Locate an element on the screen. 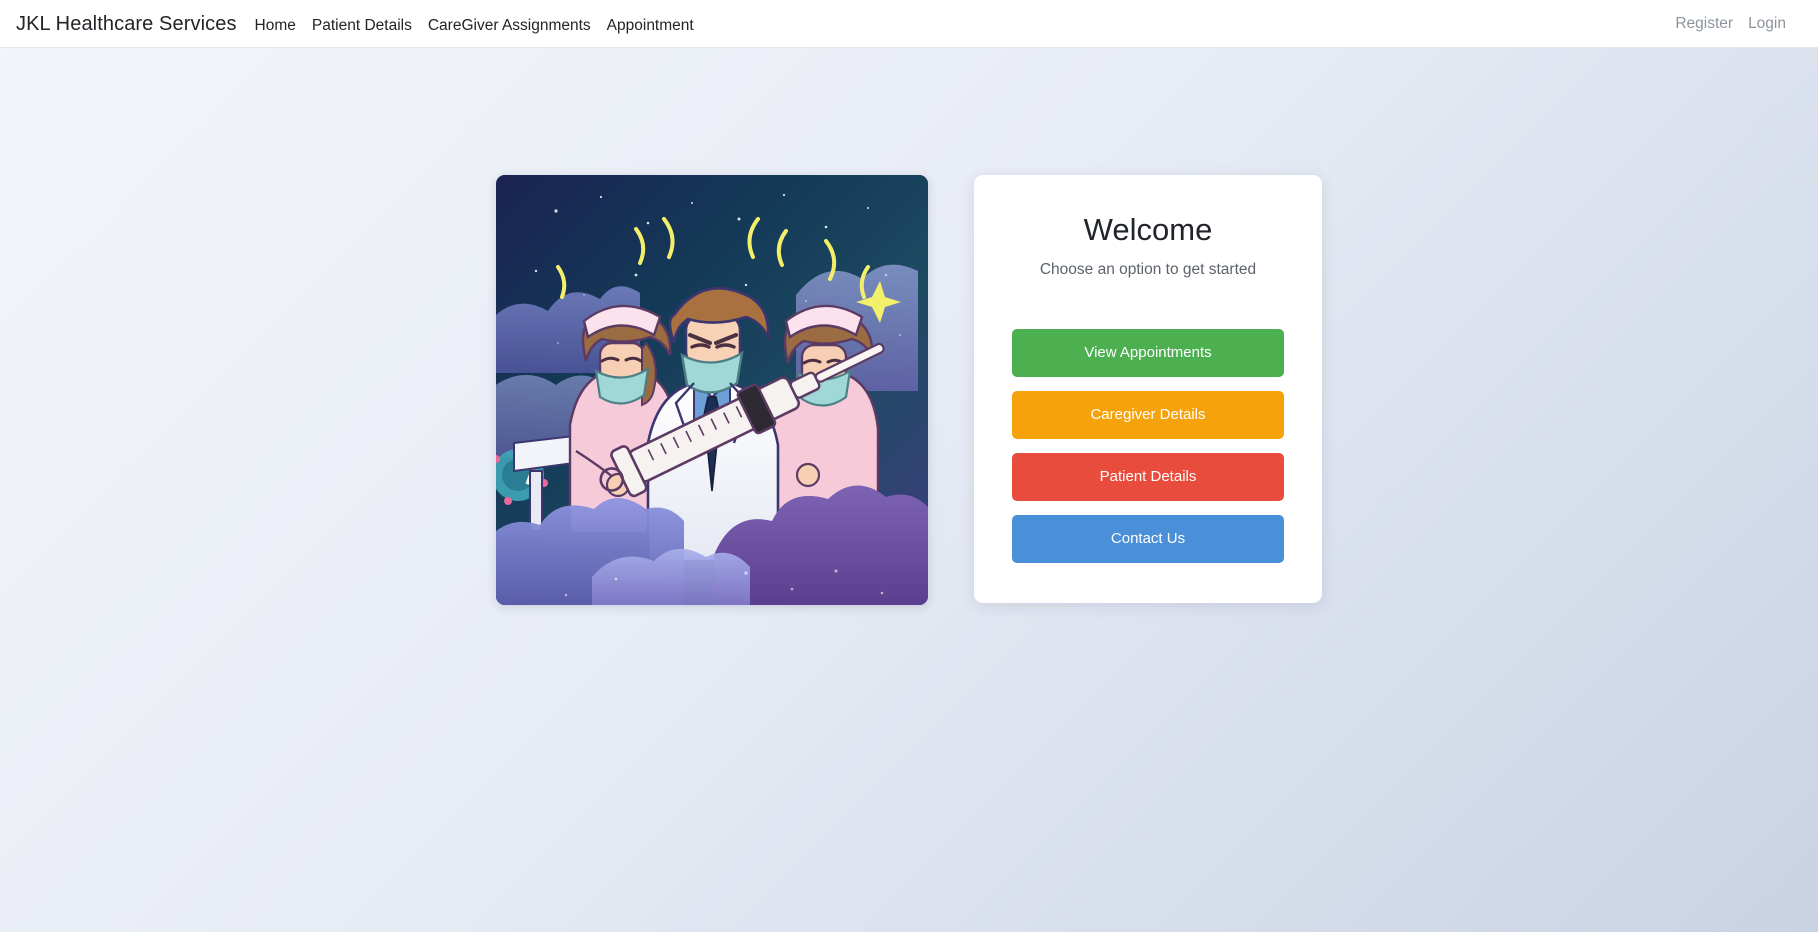 The image size is (1818, 932). contact-us-button: Contact Us is located at coordinates (1148, 538).